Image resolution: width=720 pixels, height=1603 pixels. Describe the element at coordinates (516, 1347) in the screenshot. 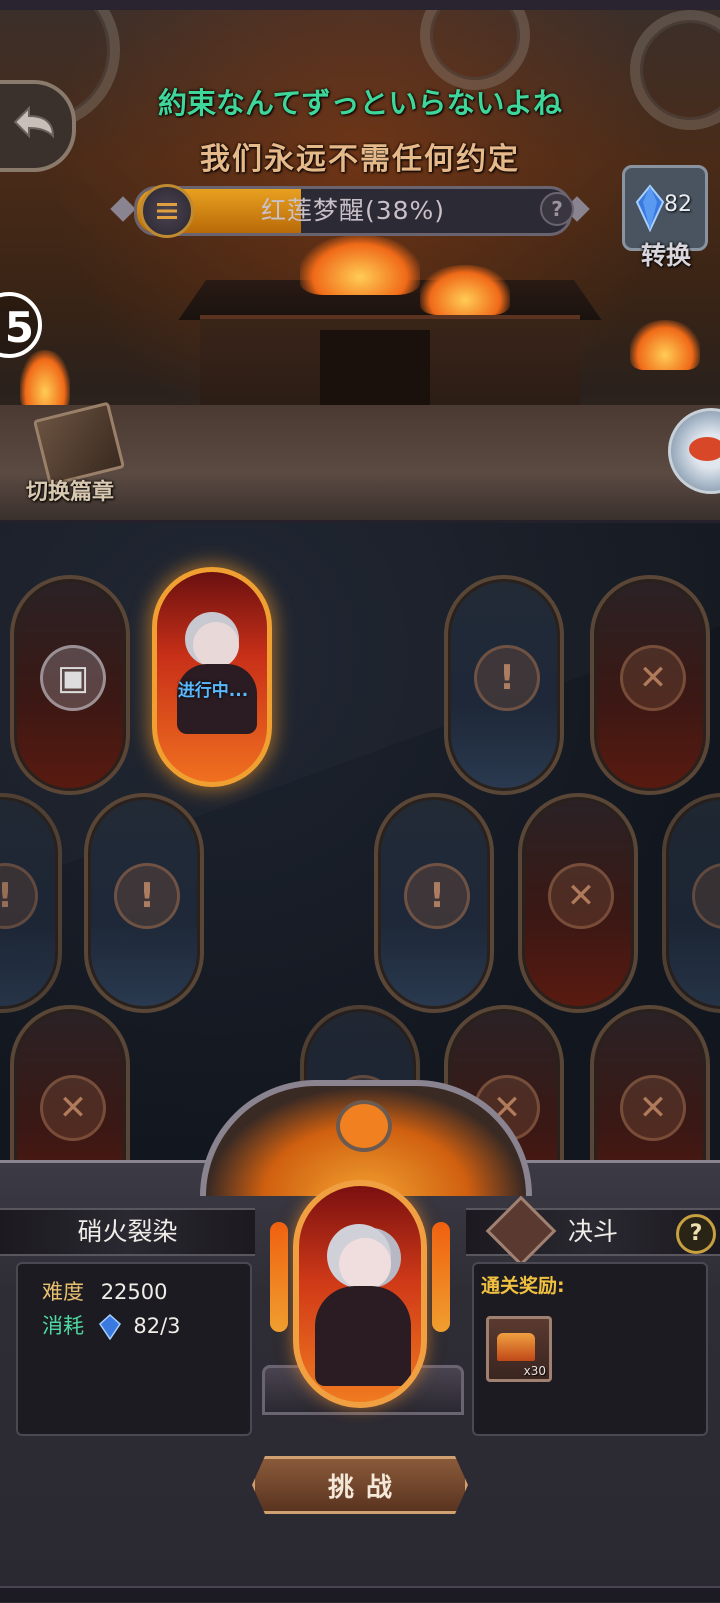

I see `treasure-chest-icon` at that location.